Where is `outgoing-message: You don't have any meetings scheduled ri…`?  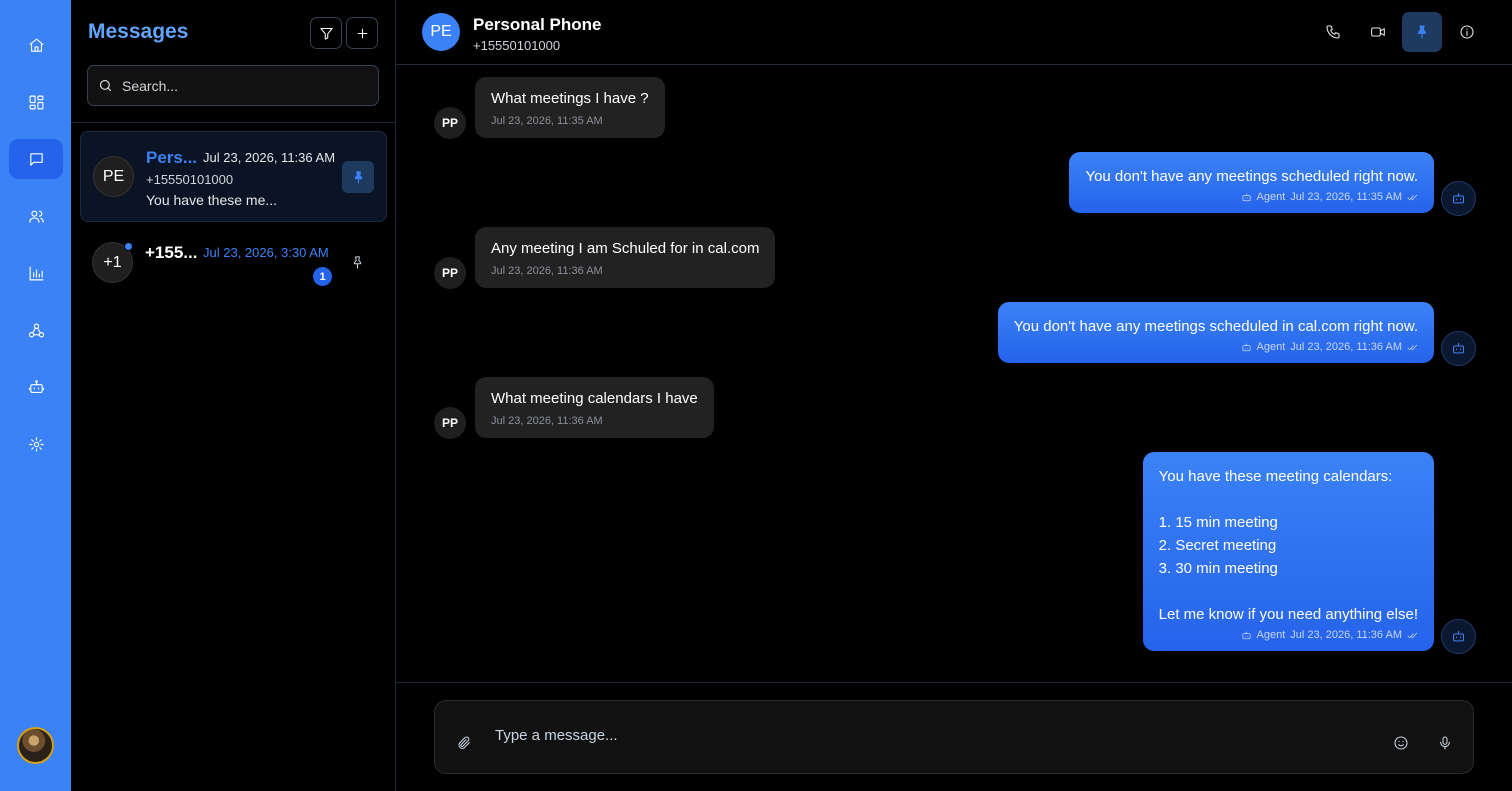 outgoing-message: You don't have any meetings scheduled ri… is located at coordinates (1251, 182).